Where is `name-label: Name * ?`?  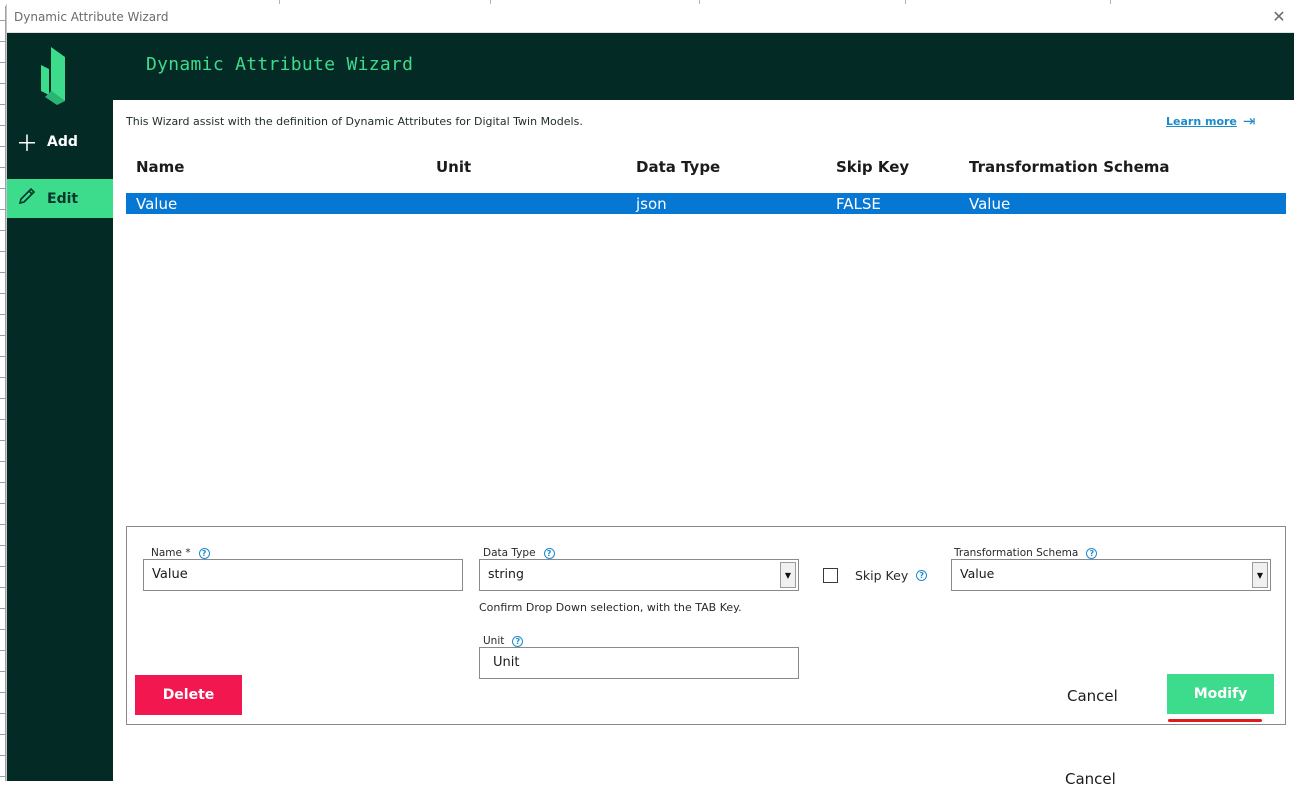
name-label: Name * ? is located at coordinates (180, 553).